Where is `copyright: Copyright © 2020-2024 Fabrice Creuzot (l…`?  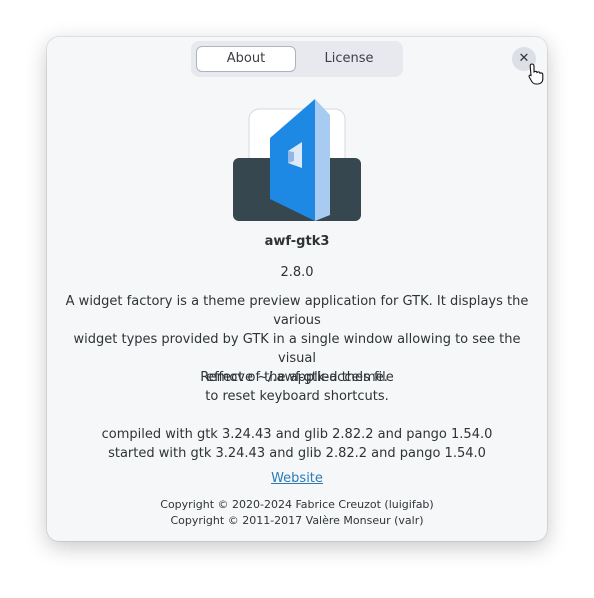 copyright: Copyright © 2020-2024 Fabrice Creuzot (l… is located at coordinates (297, 513).